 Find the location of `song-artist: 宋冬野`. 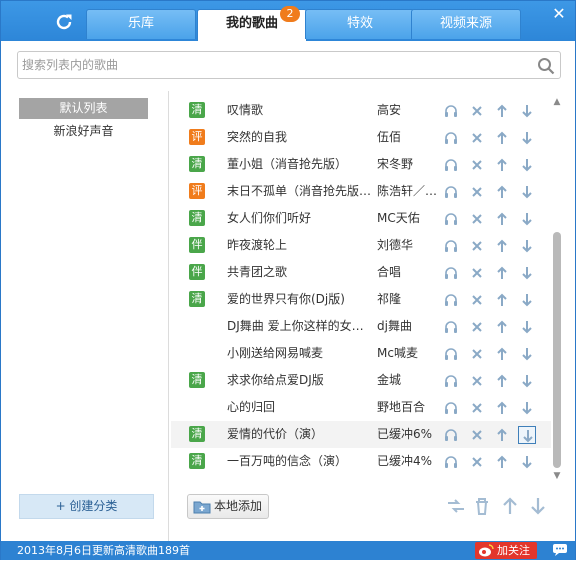

song-artist: 宋冬野 is located at coordinates (395, 164).